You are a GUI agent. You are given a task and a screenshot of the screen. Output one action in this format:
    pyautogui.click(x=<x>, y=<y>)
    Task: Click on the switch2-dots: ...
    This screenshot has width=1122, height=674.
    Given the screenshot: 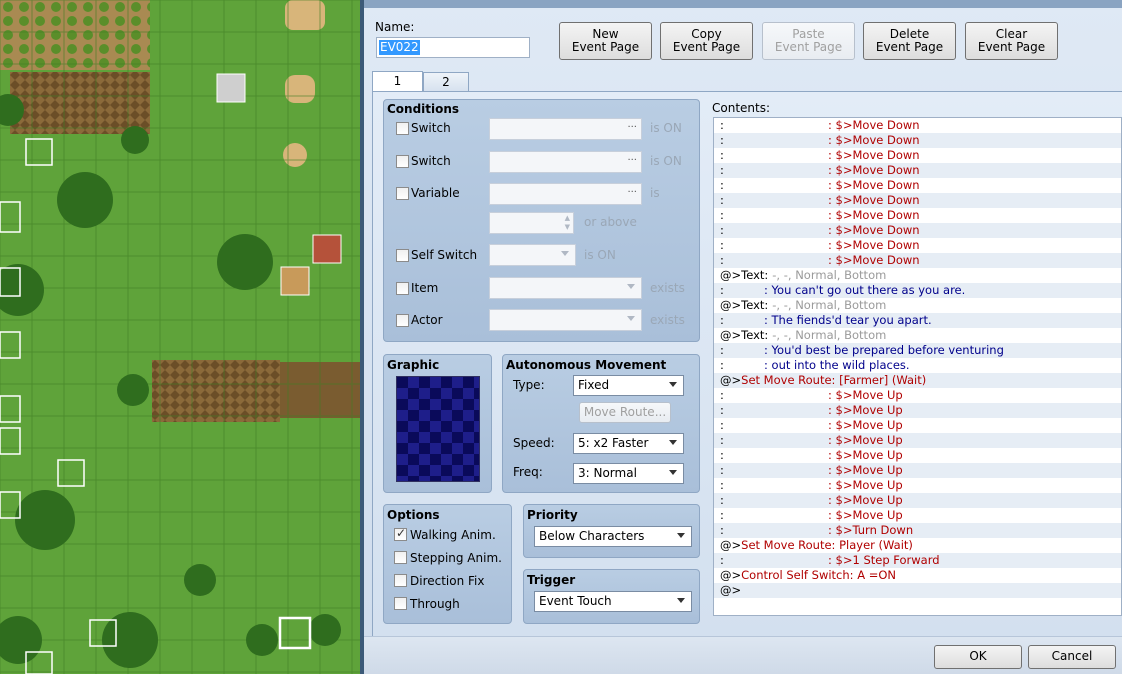 What is the action you would take?
    pyautogui.click(x=632, y=157)
    